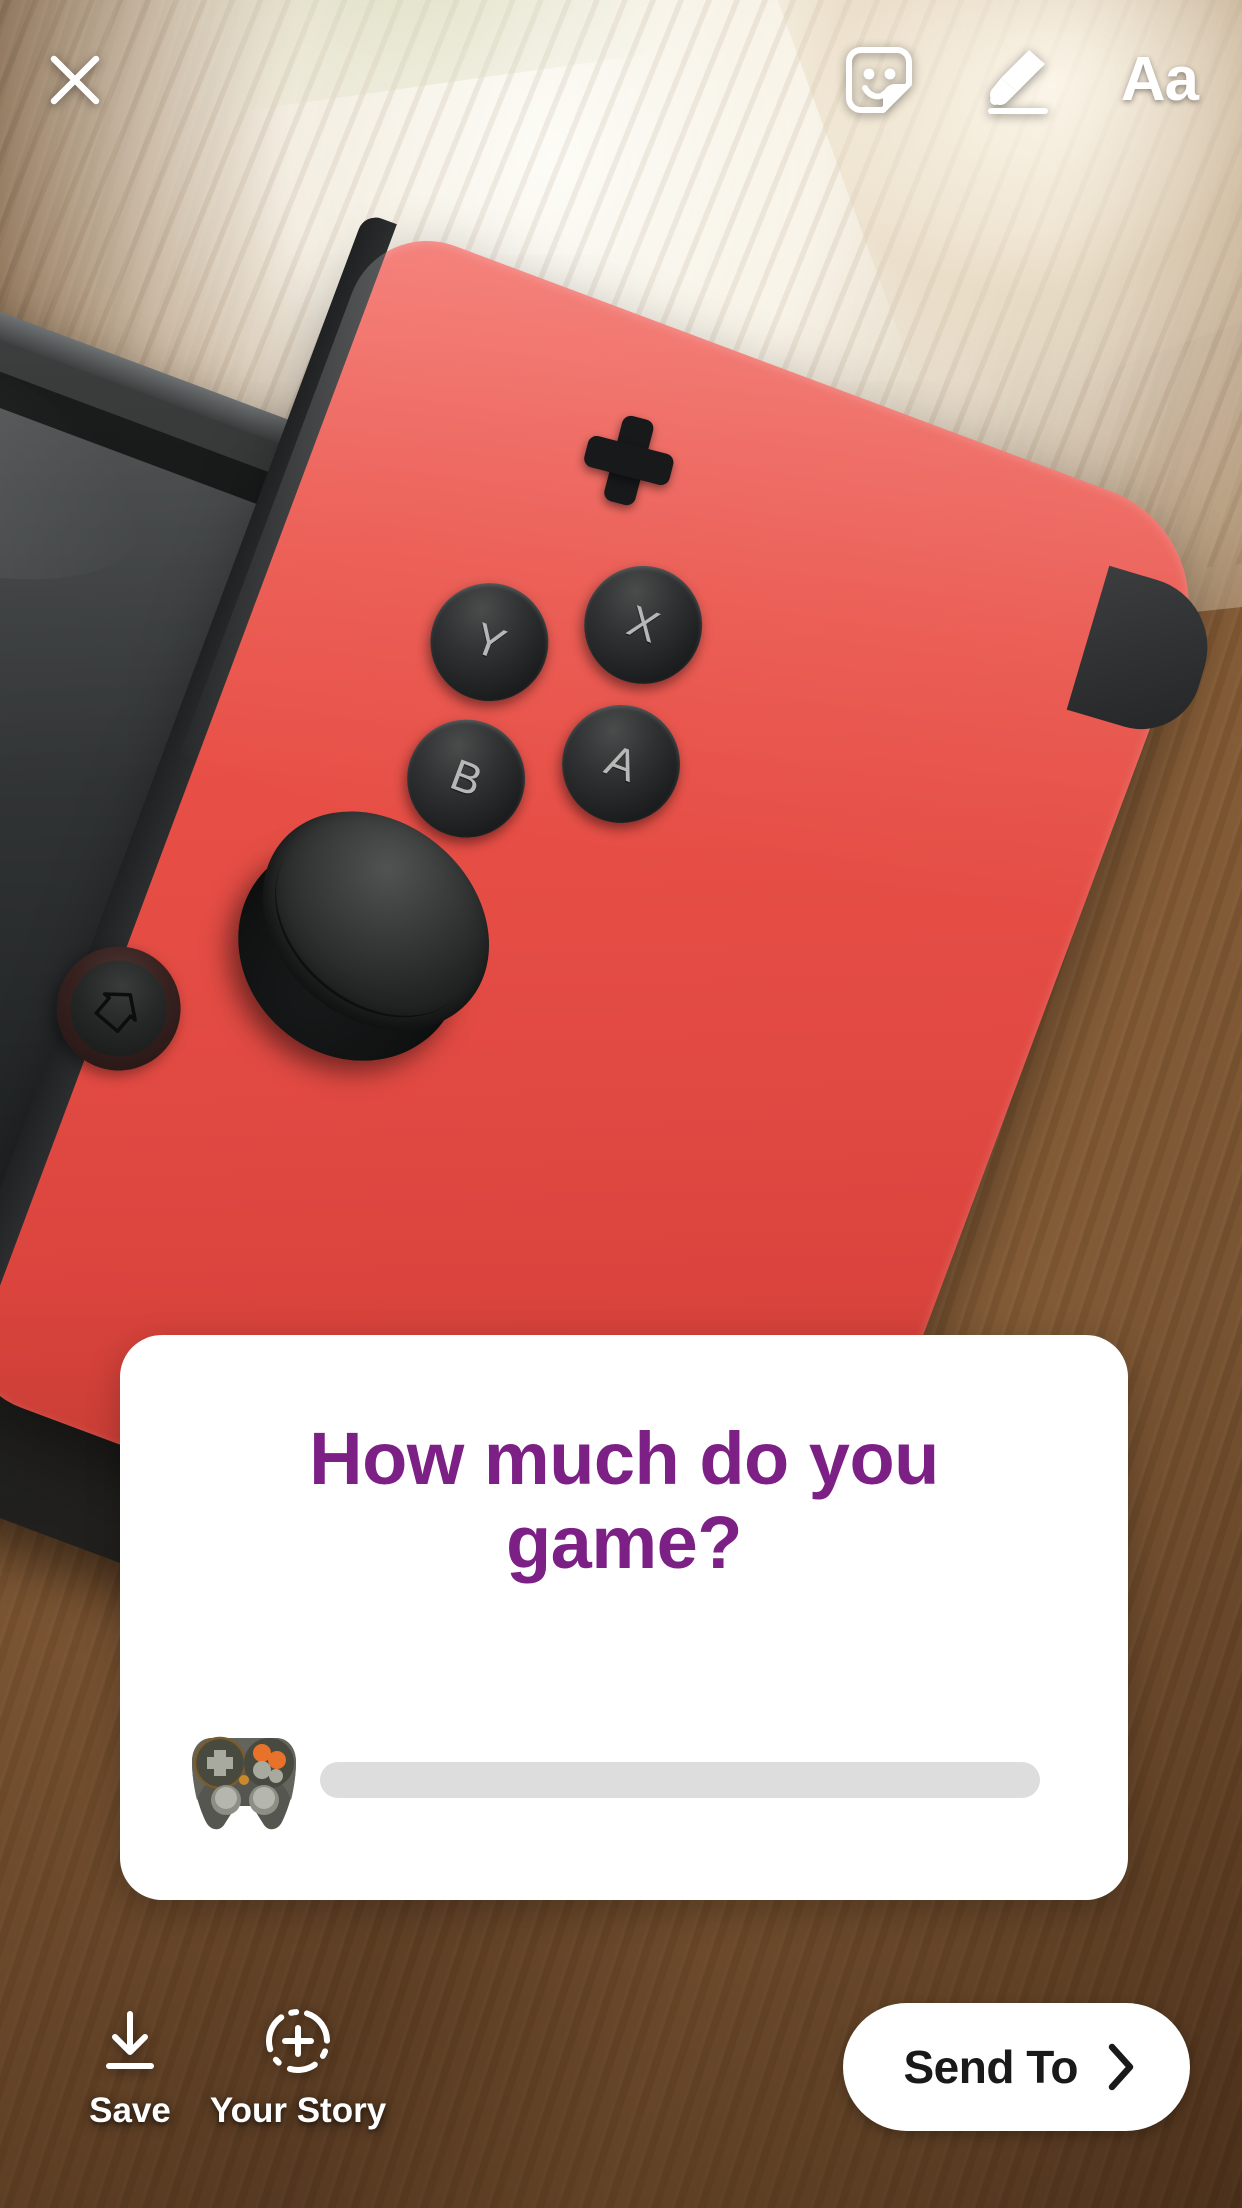 Image resolution: width=1242 pixels, height=2208 pixels. What do you see at coordinates (1160, 80) in the screenshot?
I see `text-tool-button: Aa` at bounding box center [1160, 80].